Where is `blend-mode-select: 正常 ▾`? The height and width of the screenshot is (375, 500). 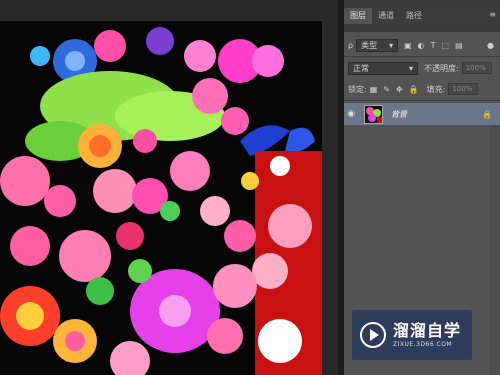 blend-mode-select: 正常 ▾ is located at coordinates (383, 68).